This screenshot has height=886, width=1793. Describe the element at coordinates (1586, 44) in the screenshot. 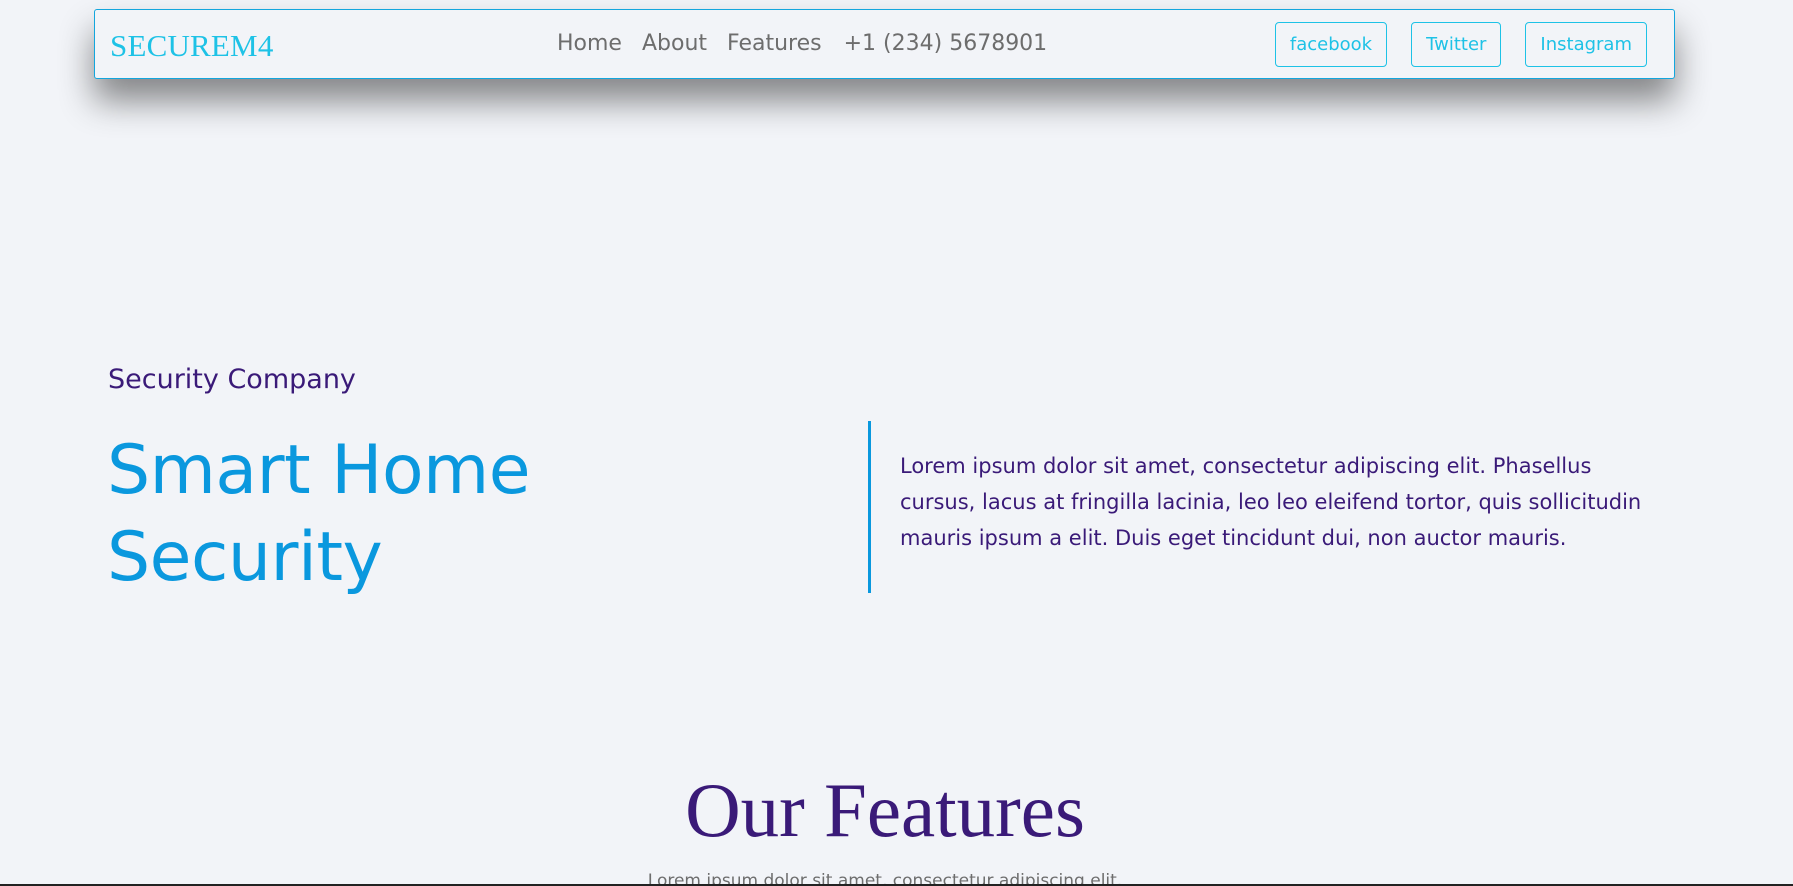

I see `instagram-button: Instagram` at that location.